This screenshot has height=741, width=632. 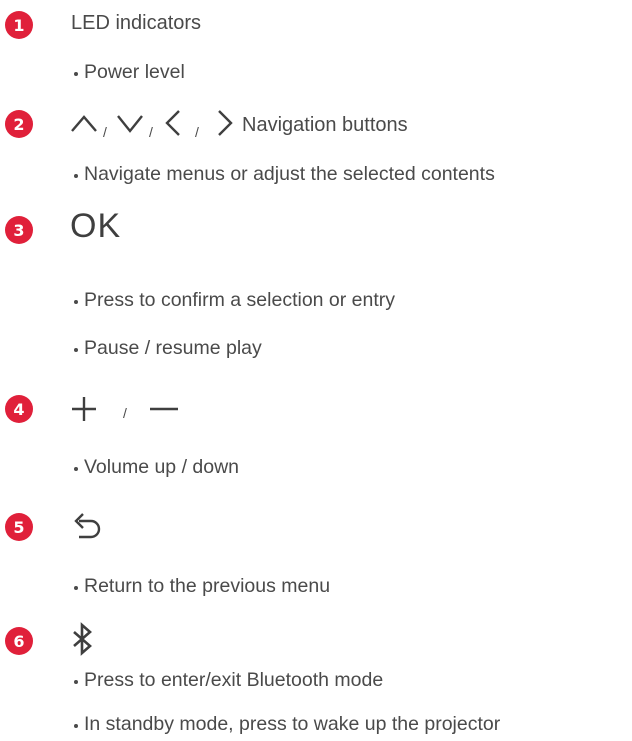 I want to click on section-1-badge: 1, so click(x=19, y=25).